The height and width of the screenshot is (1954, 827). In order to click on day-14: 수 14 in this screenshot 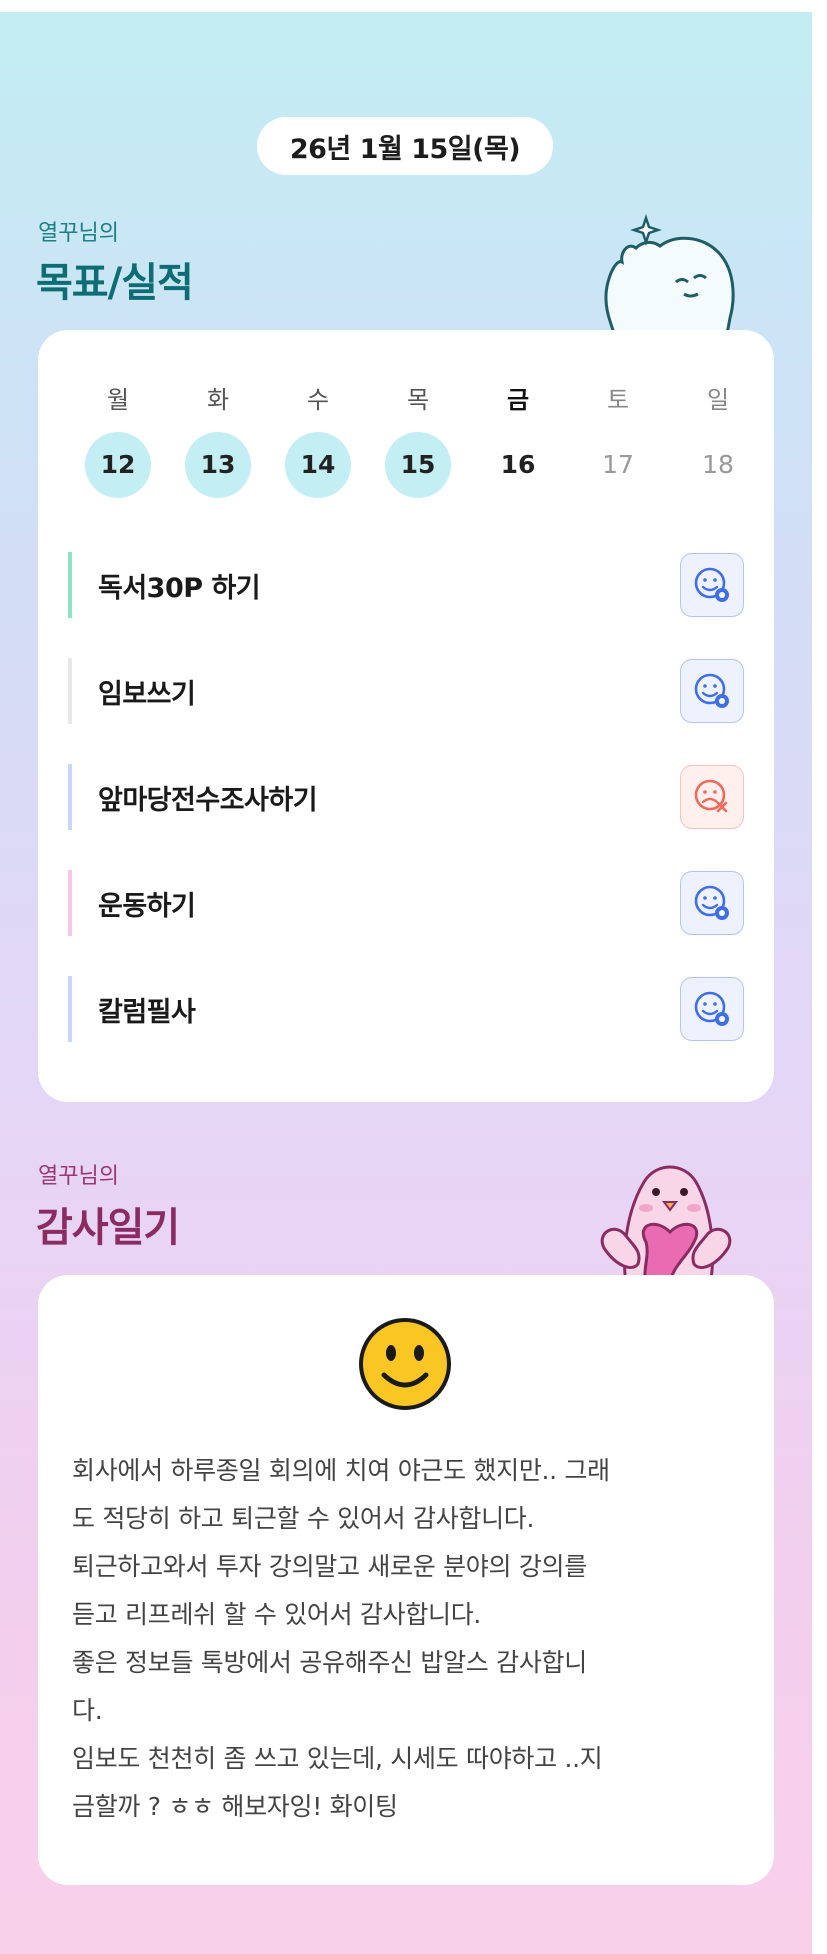, I will do `click(318, 439)`.